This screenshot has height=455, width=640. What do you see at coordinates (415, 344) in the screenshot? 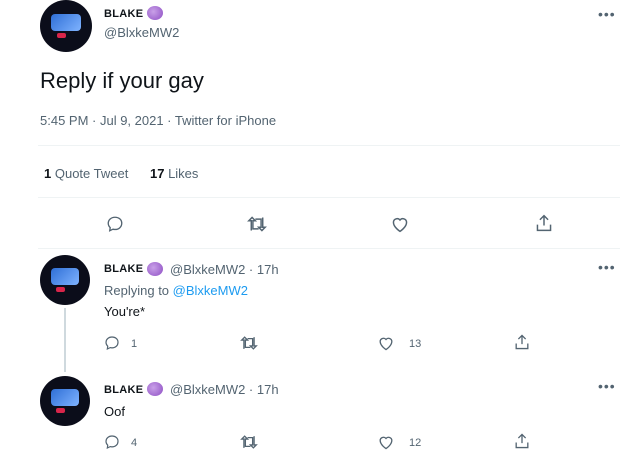
I see `like-count: 13` at bounding box center [415, 344].